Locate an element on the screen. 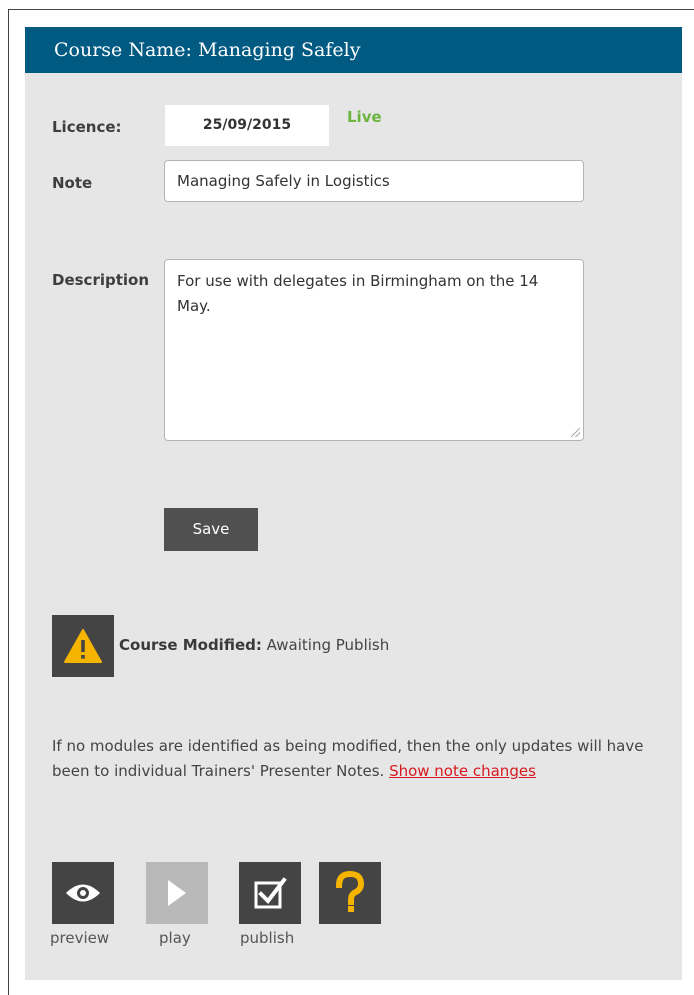 The image size is (694, 995). question-icon is located at coordinates (350, 891).